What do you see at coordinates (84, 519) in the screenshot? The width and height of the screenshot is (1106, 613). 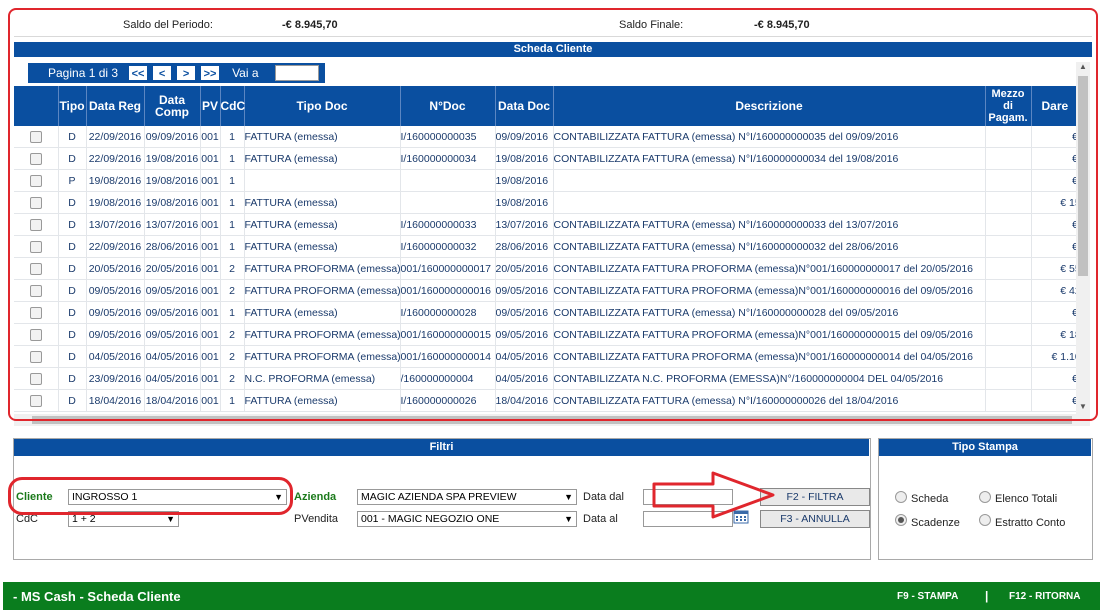 I see `cdc-select-value: 1 + 2` at bounding box center [84, 519].